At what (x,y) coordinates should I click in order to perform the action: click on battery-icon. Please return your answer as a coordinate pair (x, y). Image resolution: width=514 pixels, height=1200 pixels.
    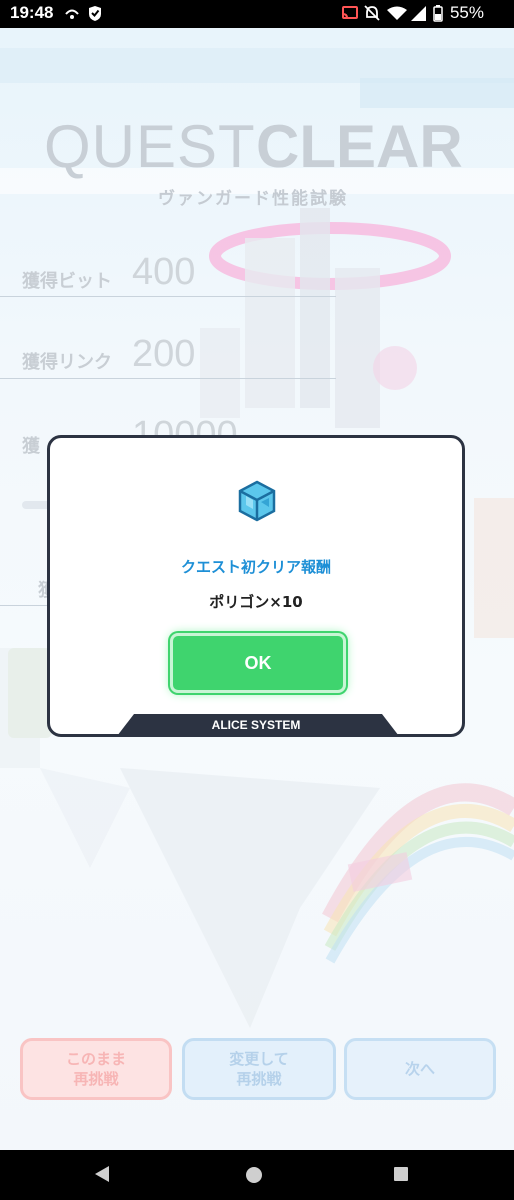
    Looking at the image, I should click on (438, 13).